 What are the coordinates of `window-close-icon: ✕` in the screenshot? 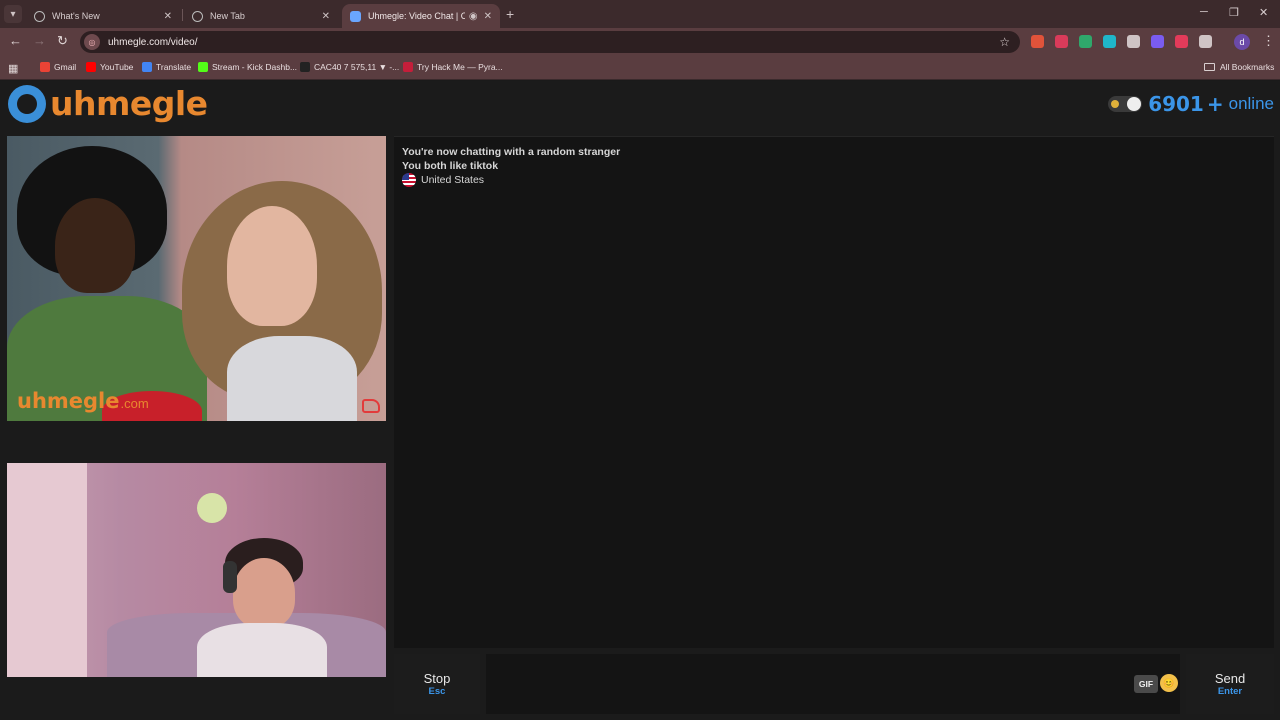 It's located at (1263, 12).